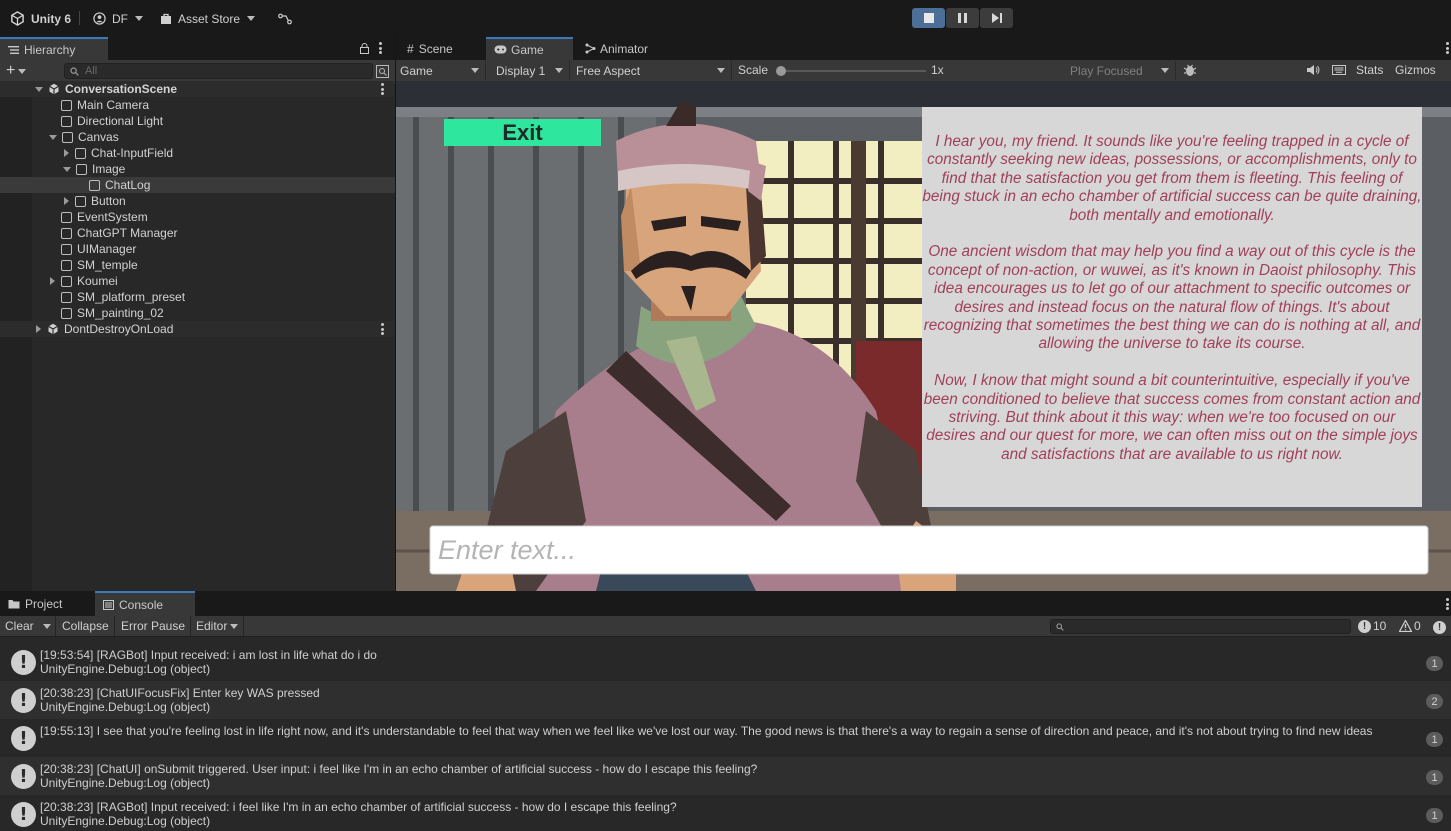 This screenshot has height=831, width=1451. What do you see at coordinates (16, 71) in the screenshot?
I see `add-object-button: +` at bounding box center [16, 71].